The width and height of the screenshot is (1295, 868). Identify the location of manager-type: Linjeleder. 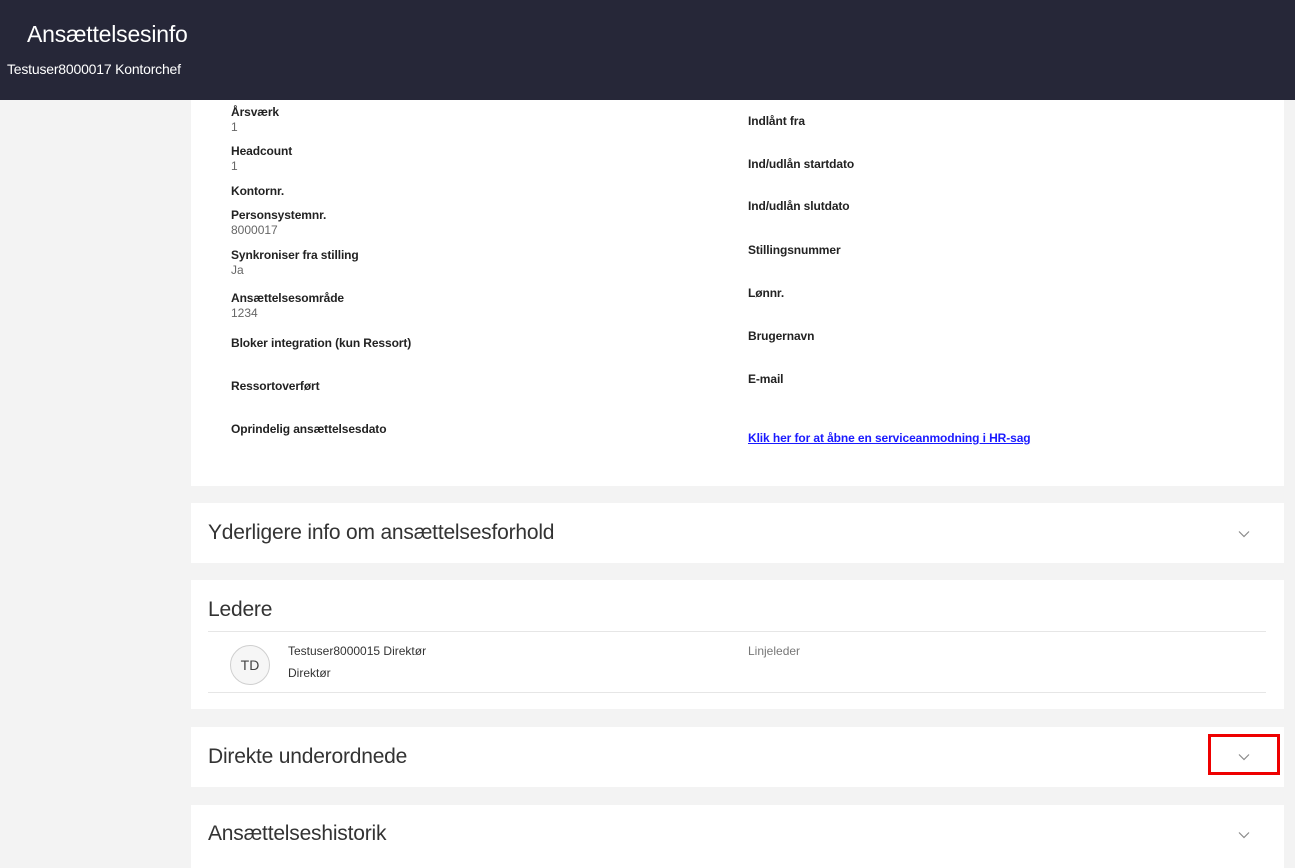
(774, 651).